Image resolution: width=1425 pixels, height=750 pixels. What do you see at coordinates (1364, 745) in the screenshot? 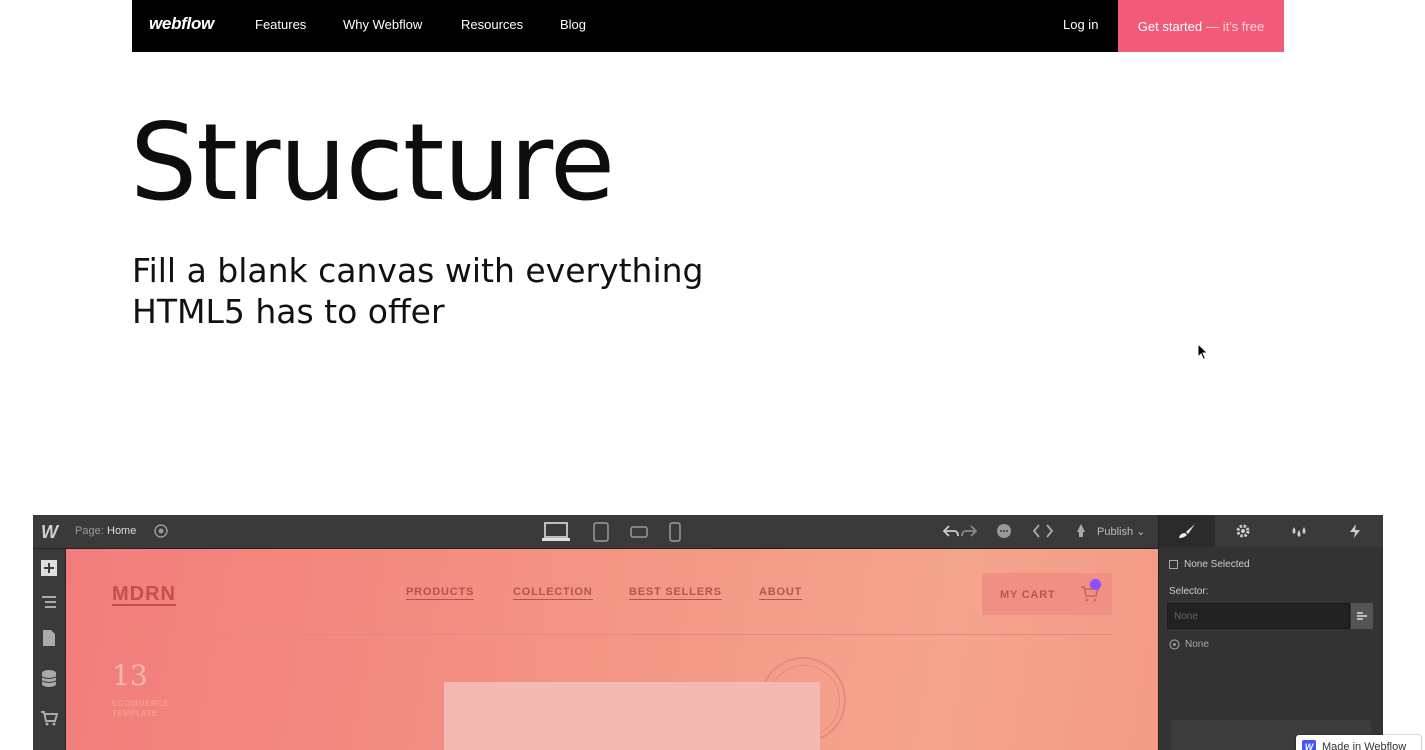
I see `made-in-webflow-label: Made in Webflow` at bounding box center [1364, 745].